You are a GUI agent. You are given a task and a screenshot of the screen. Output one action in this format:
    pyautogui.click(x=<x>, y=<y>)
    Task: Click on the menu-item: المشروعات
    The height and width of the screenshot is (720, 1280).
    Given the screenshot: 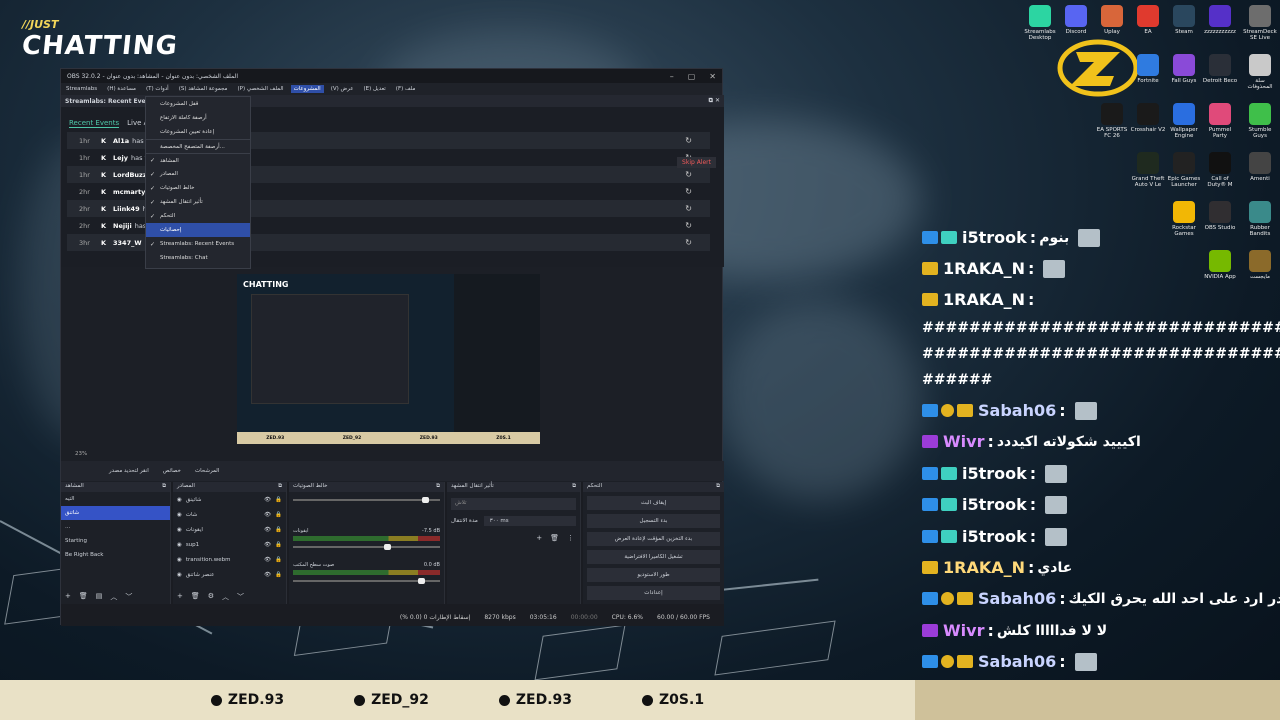 What is the action you would take?
    pyautogui.click(x=307, y=89)
    